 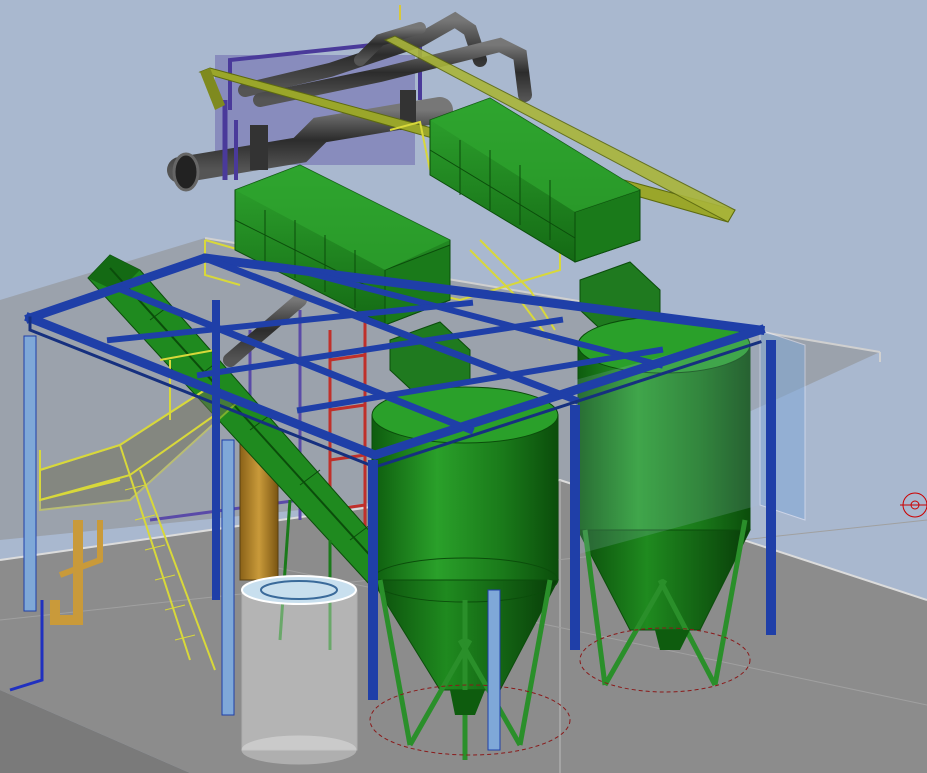 What do you see at coordinates (299, 670) in the screenshot?
I see `transparent-tank` at bounding box center [299, 670].